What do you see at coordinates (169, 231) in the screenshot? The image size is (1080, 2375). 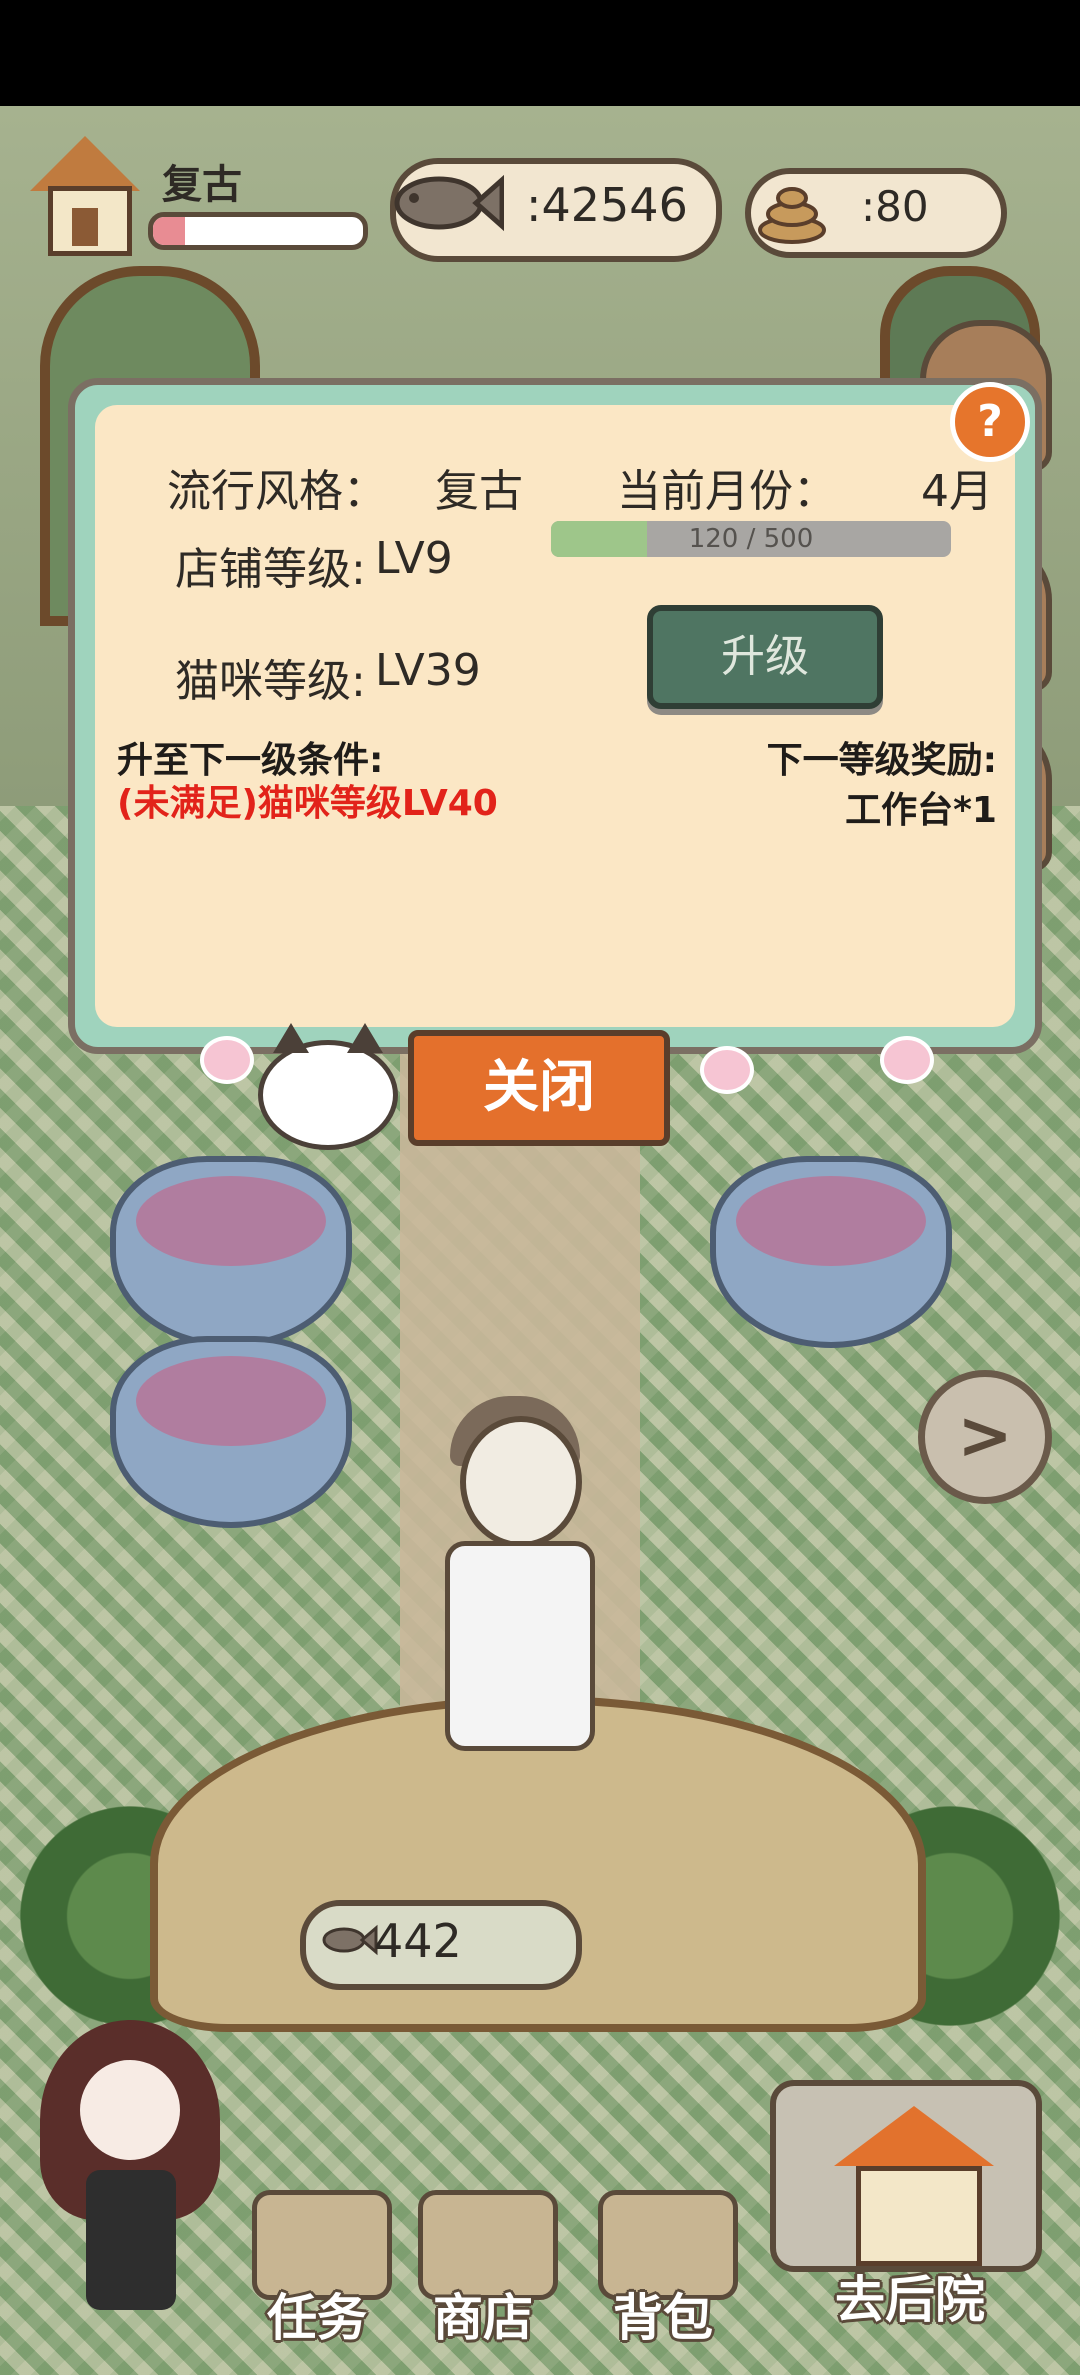 I see `style-progress-fill` at bounding box center [169, 231].